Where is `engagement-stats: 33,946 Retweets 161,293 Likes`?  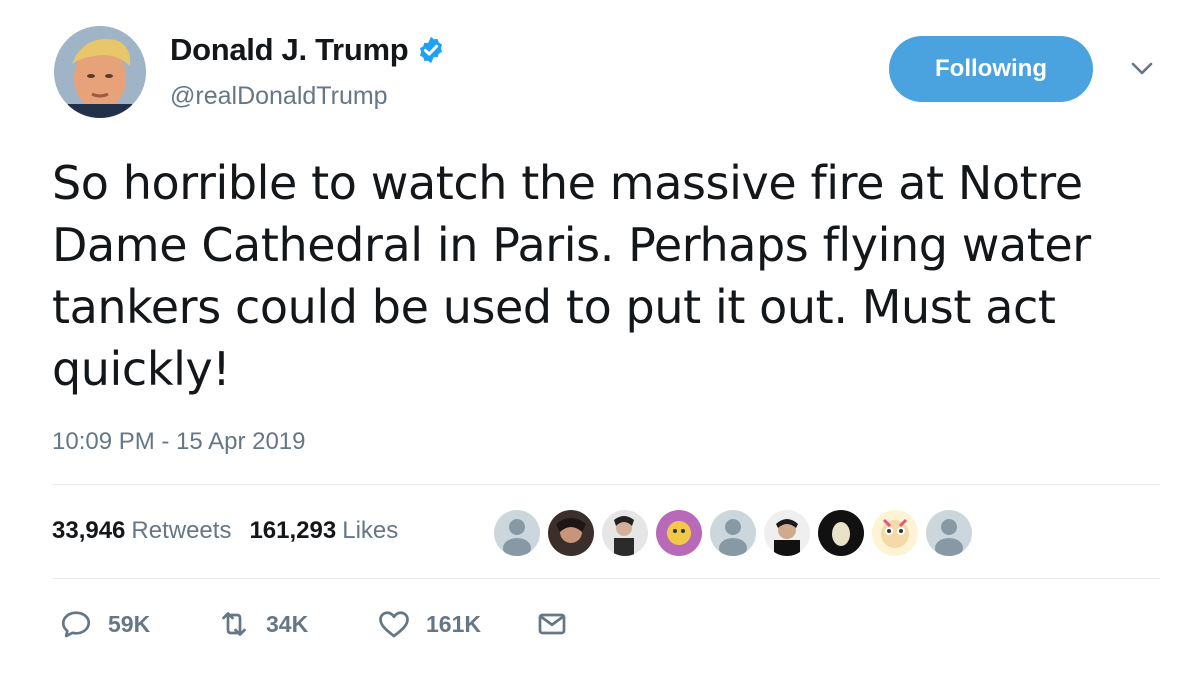 engagement-stats: 33,946 Retweets 161,293 Likes is located at coordinates (234, 531).